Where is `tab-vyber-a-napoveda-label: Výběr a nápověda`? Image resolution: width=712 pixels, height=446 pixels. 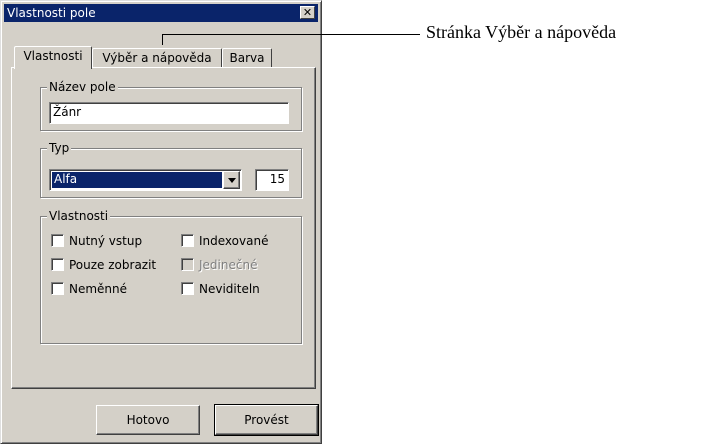 tab-vyber-a-napoveda-label: Výběr a nápověda is located at coordinates (157, 58).